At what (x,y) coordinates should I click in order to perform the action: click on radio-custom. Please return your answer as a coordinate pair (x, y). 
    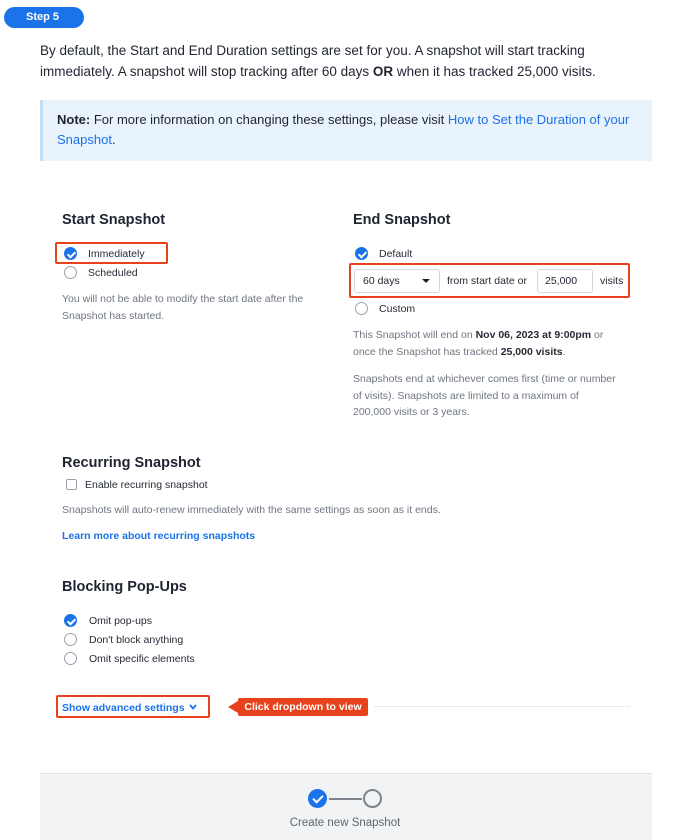
    Looking at the image, I should click on (361, 308).